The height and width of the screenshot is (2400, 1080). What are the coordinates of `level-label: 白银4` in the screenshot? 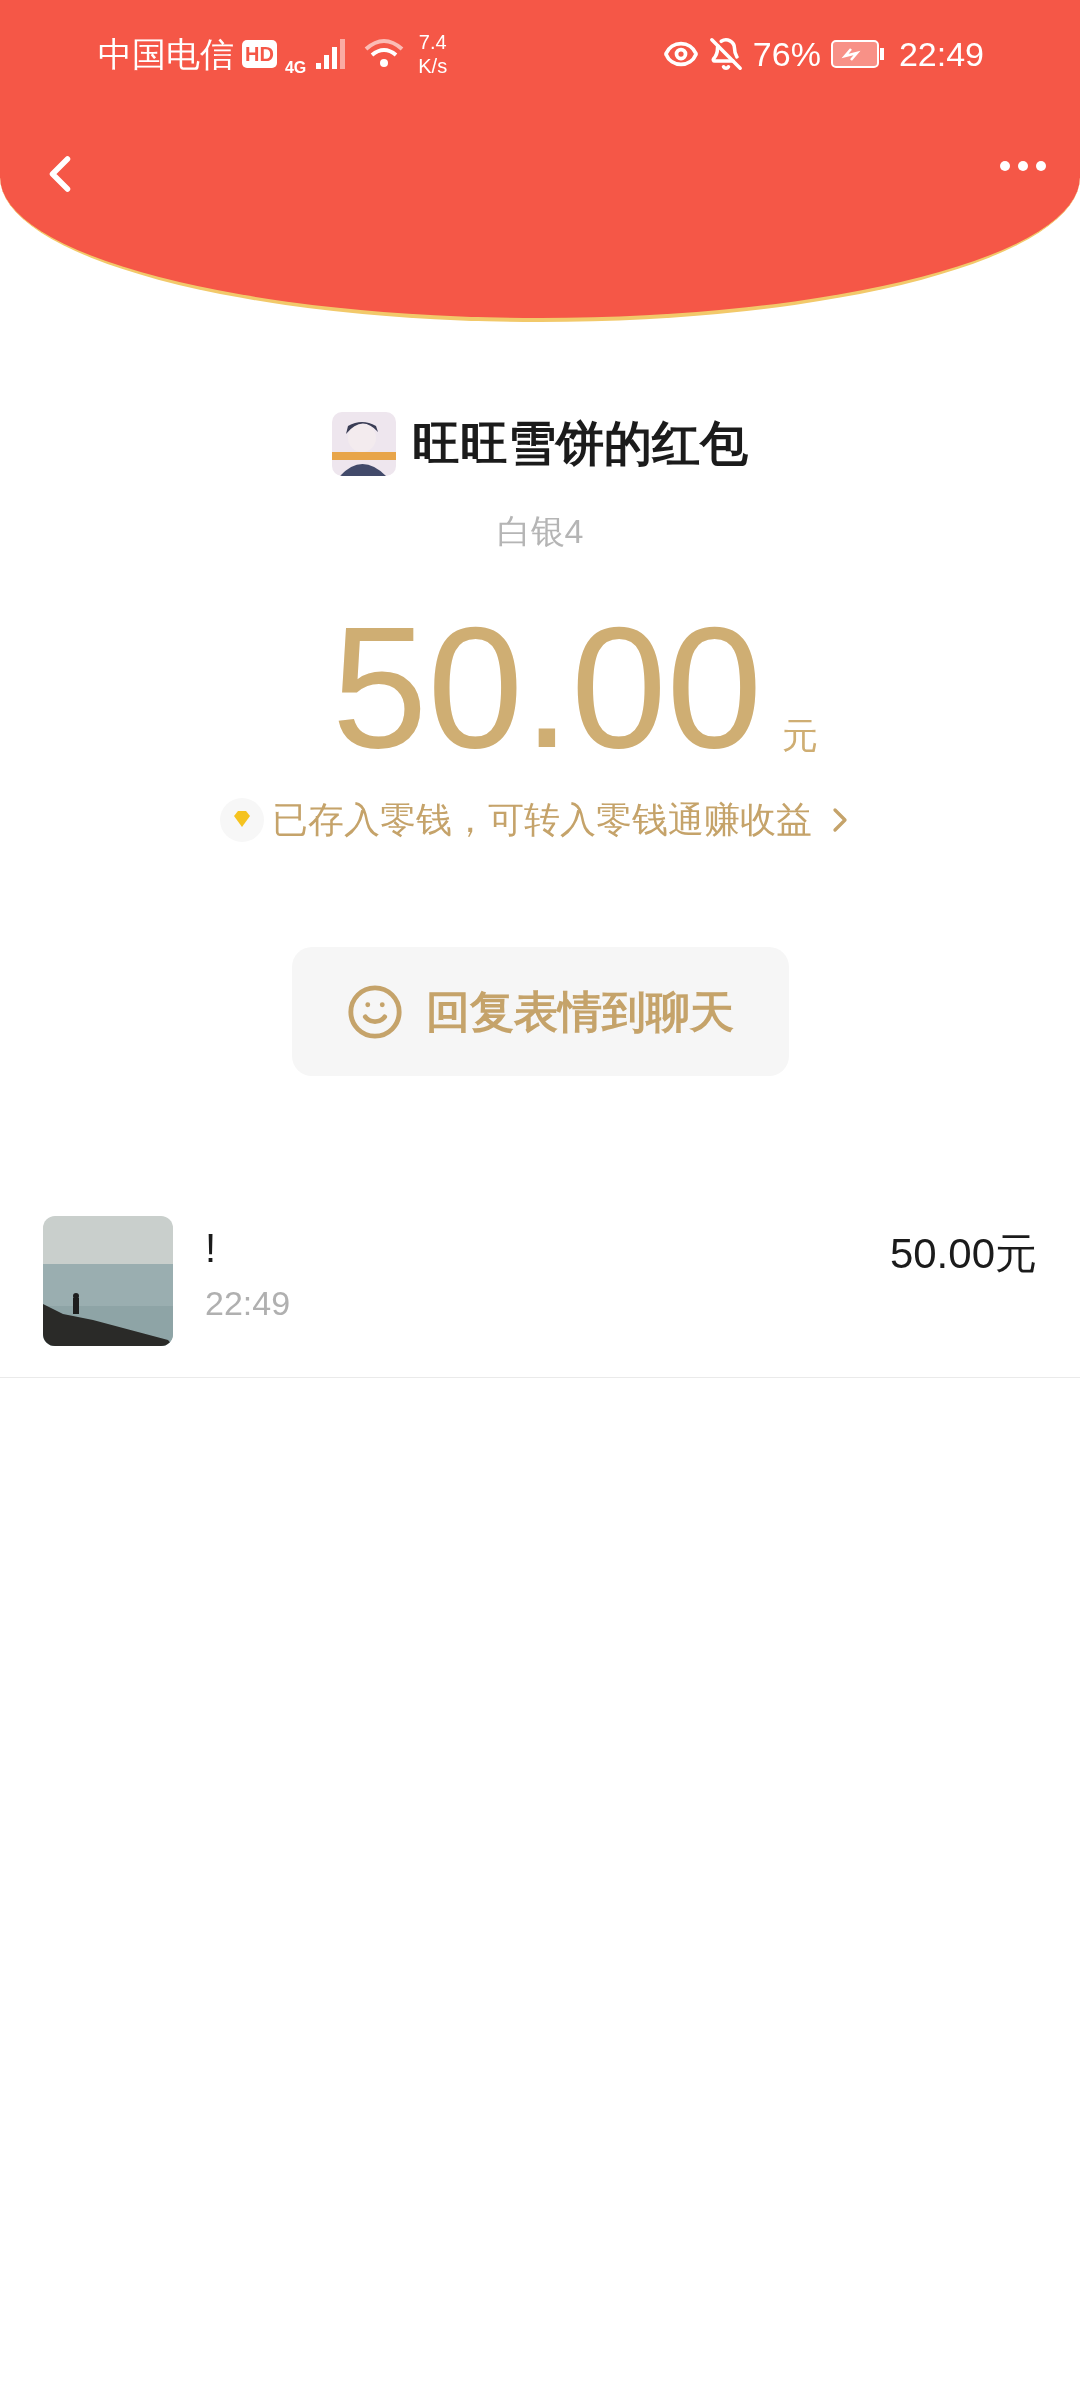 It's located at (540, 531).